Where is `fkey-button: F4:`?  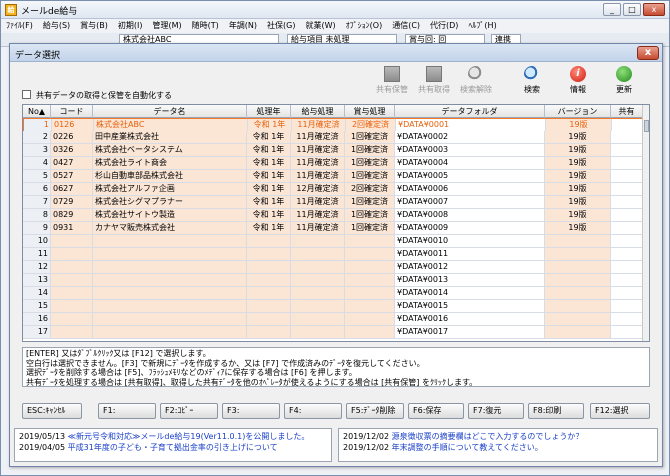 fkey-button: F4: is located at coordinates (313, 411).